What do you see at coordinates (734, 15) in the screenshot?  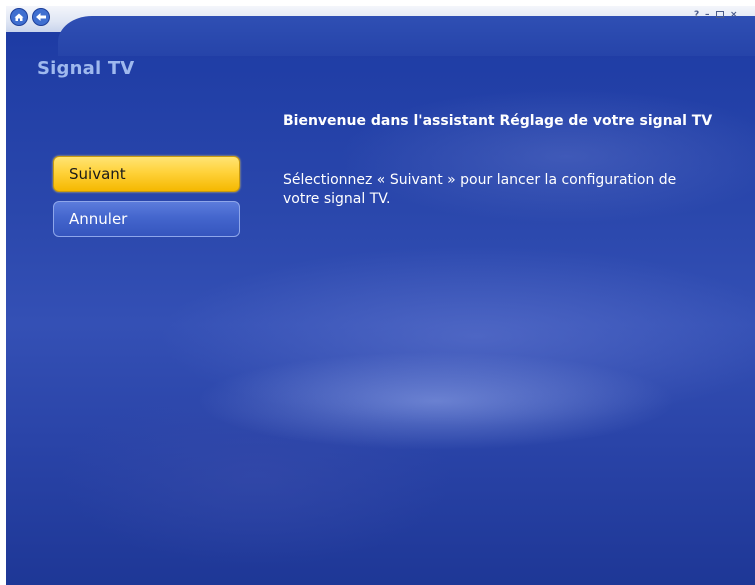 I see `close-icon: ×` at bounding box center [734, 15].